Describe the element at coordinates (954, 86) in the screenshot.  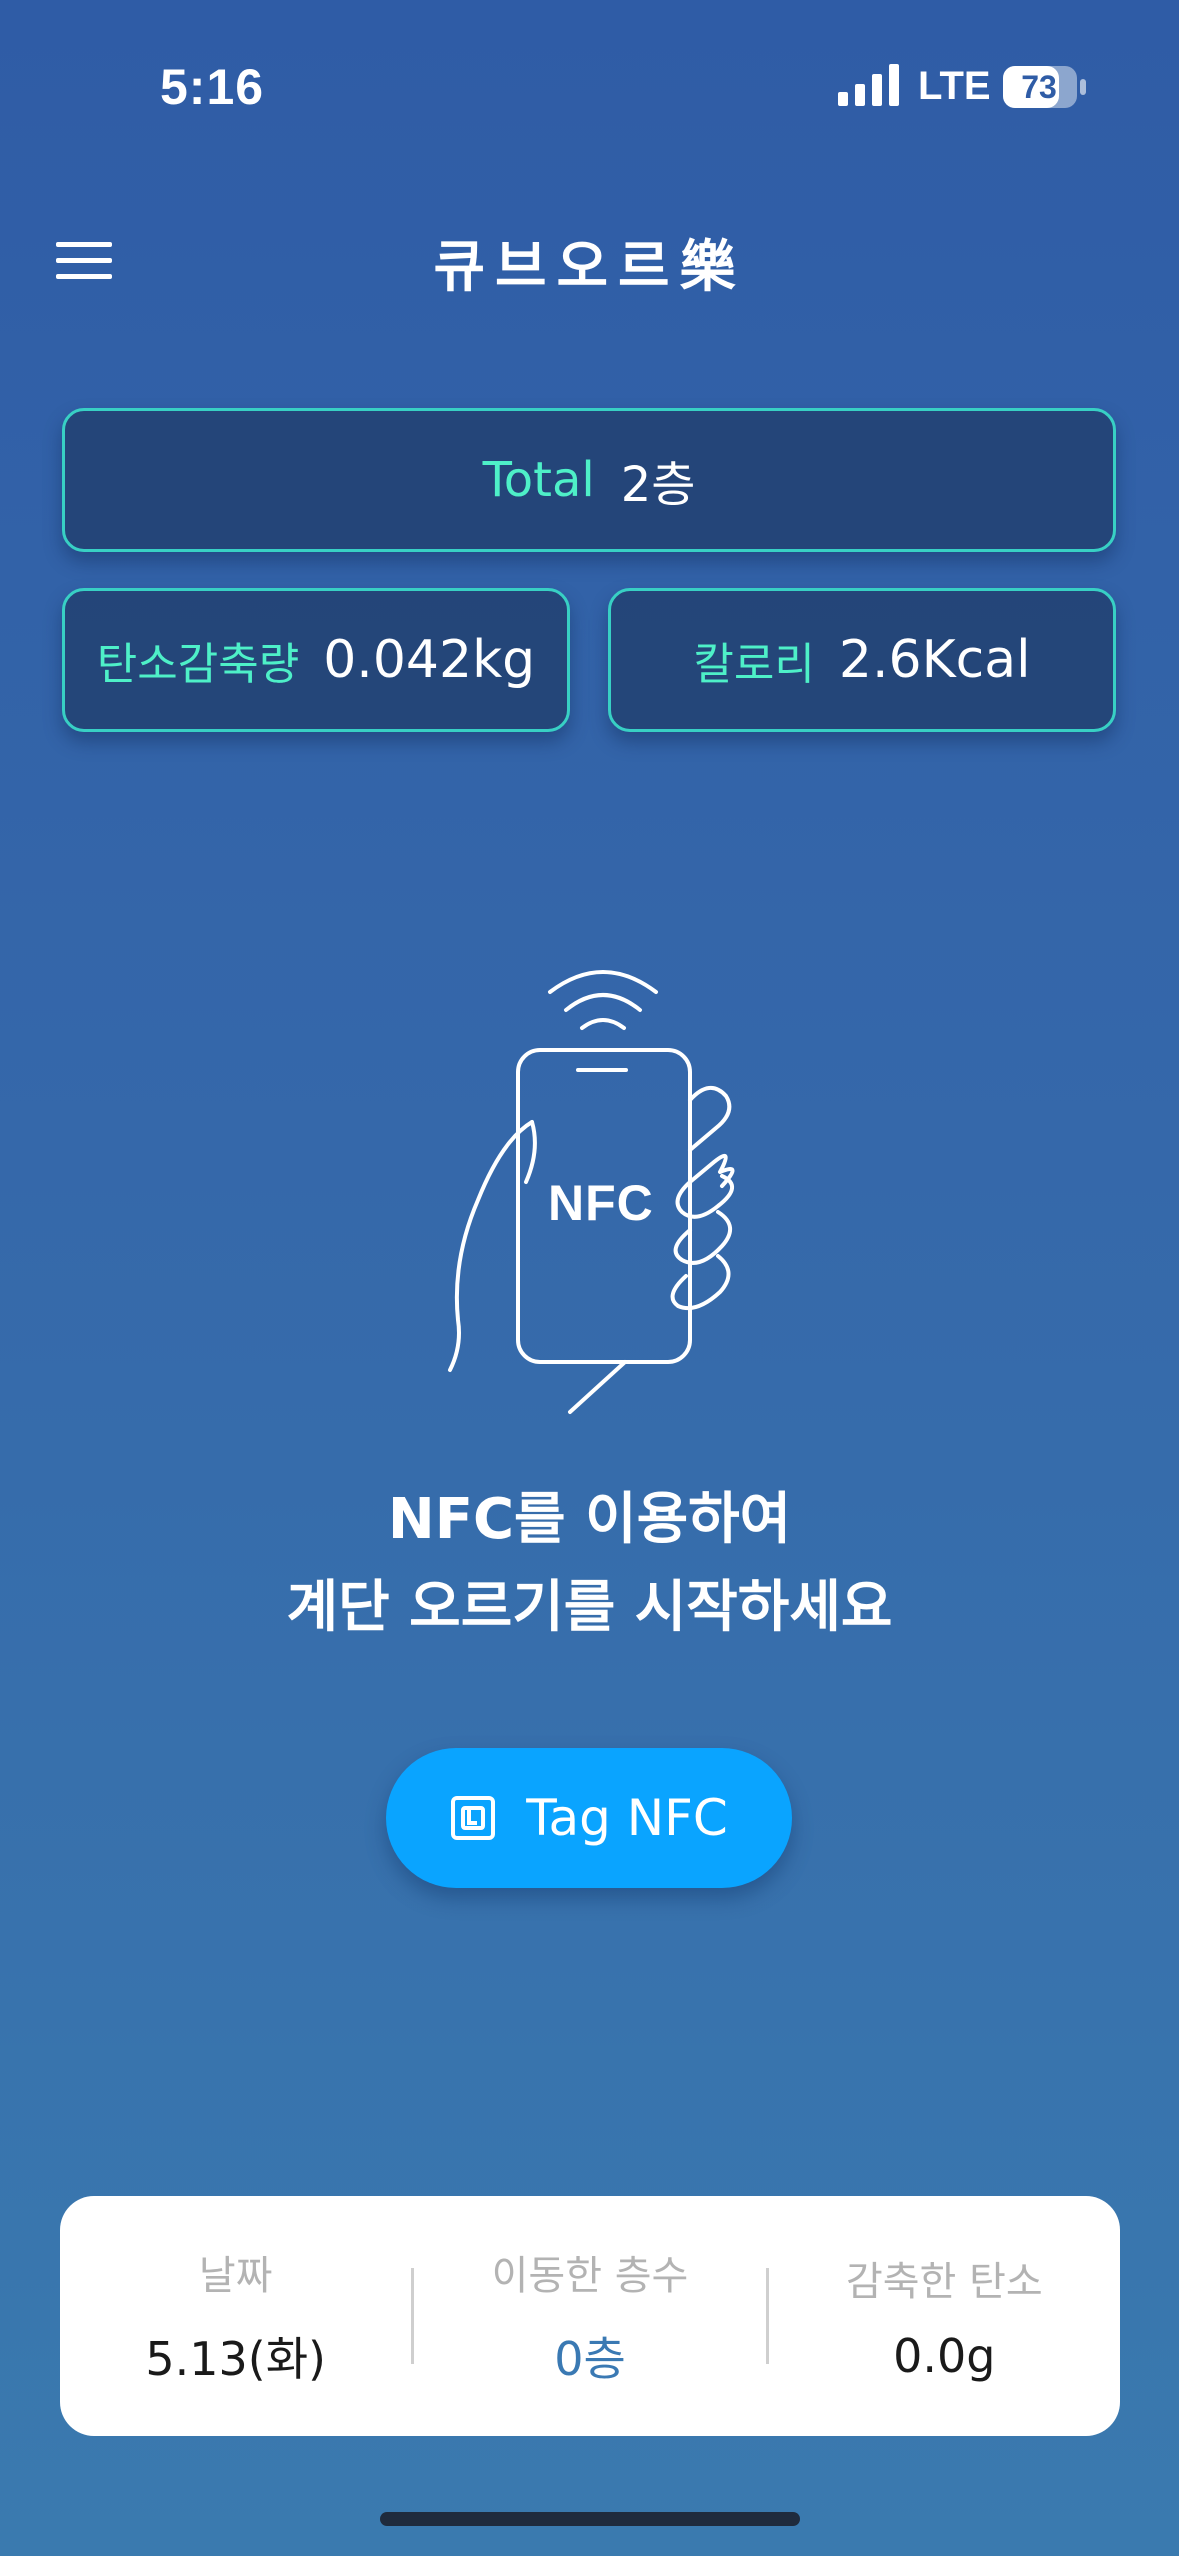
I see `network-label: LTE` at that location.